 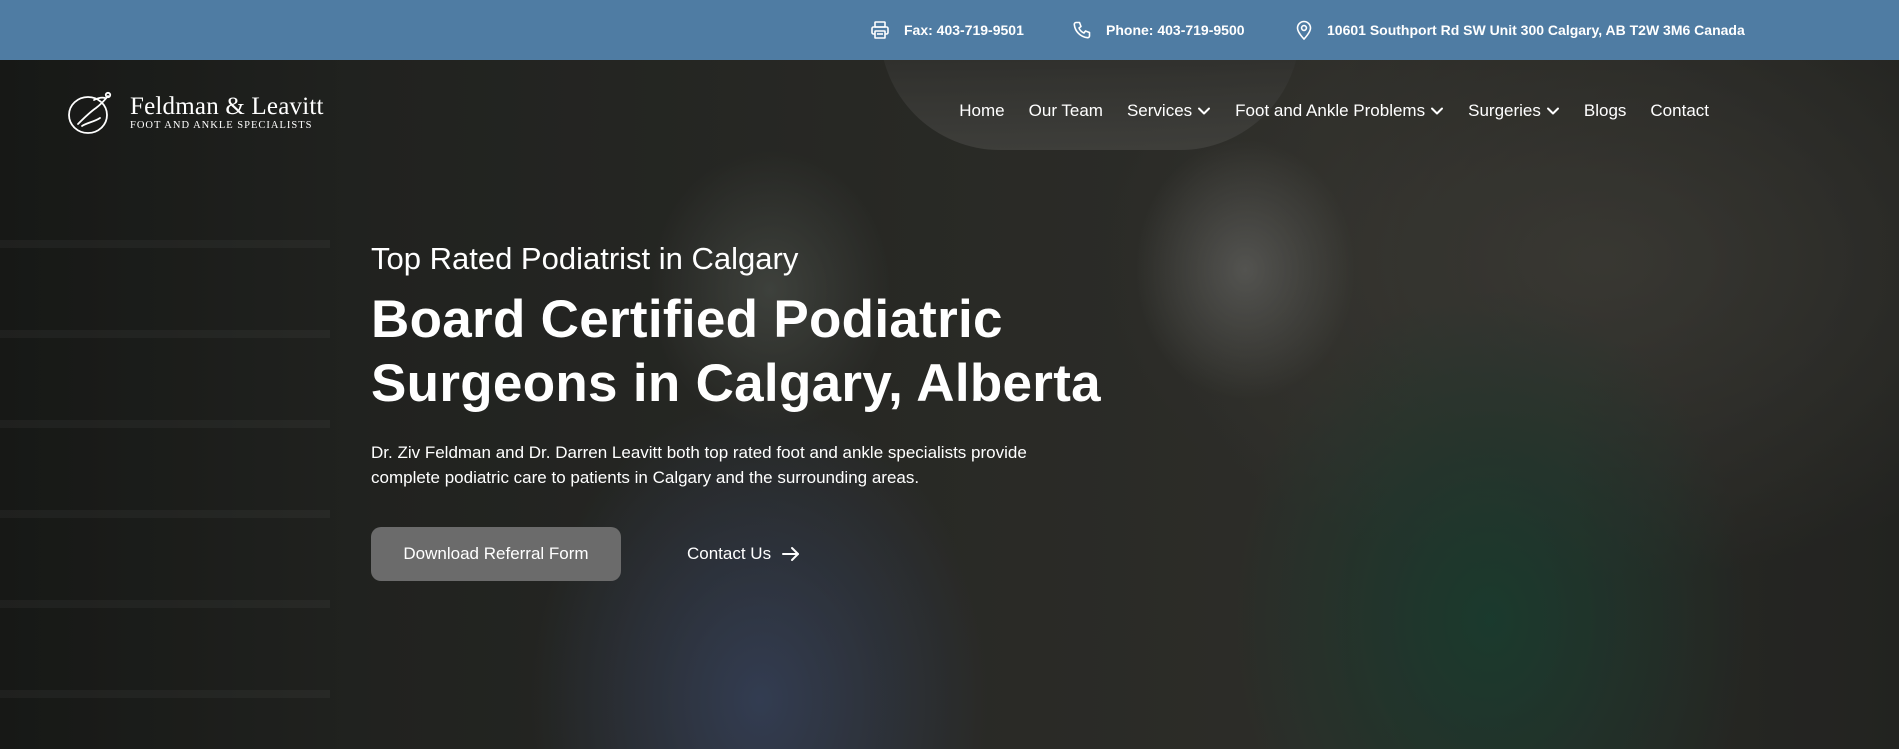 I want to click on nav-item-foot-and-ankle-problems: Foot and Ankle Problems, so click(x=1339, y=111).